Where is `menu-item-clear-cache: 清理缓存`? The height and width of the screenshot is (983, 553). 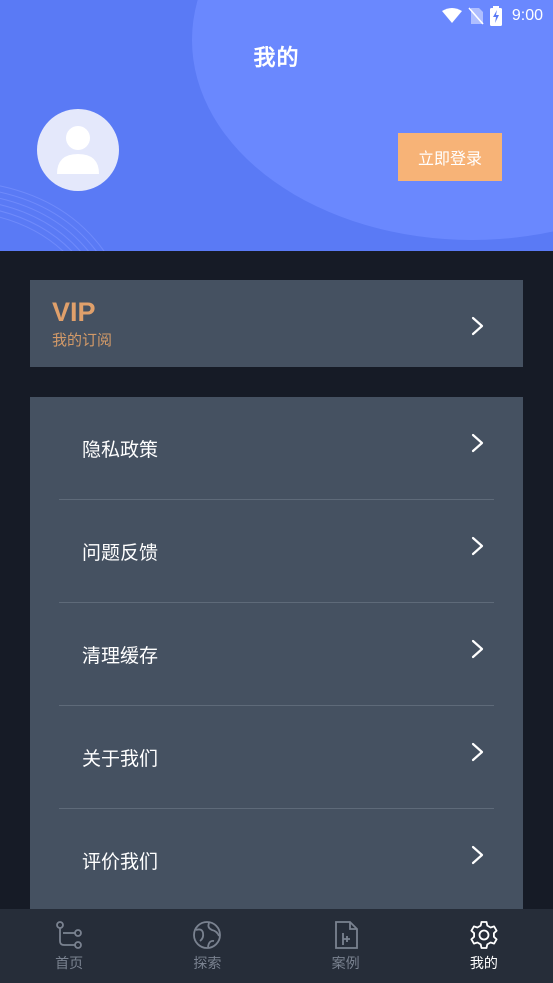 menu-item-clear-cache: 清理缓存 is located at coordinates (276, 654).